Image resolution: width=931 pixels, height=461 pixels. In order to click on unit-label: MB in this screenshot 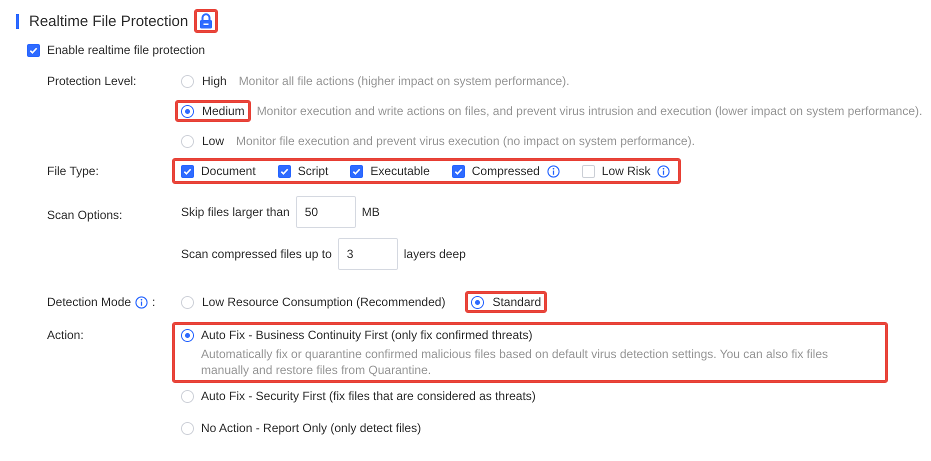, I will do `click(371, 212)`.